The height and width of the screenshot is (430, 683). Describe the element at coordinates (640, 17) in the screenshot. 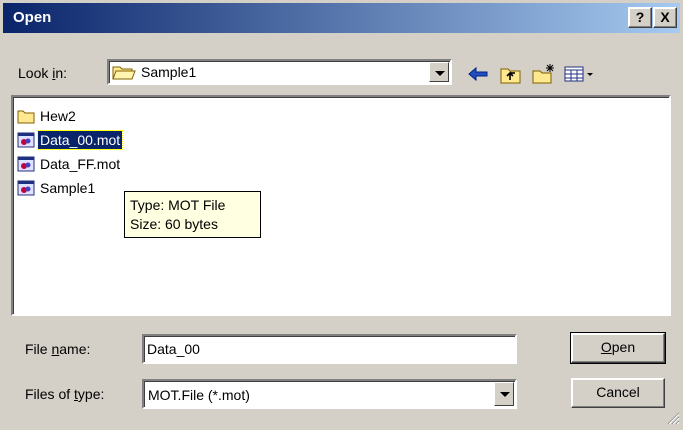

I see `help-button: ?` at that location.